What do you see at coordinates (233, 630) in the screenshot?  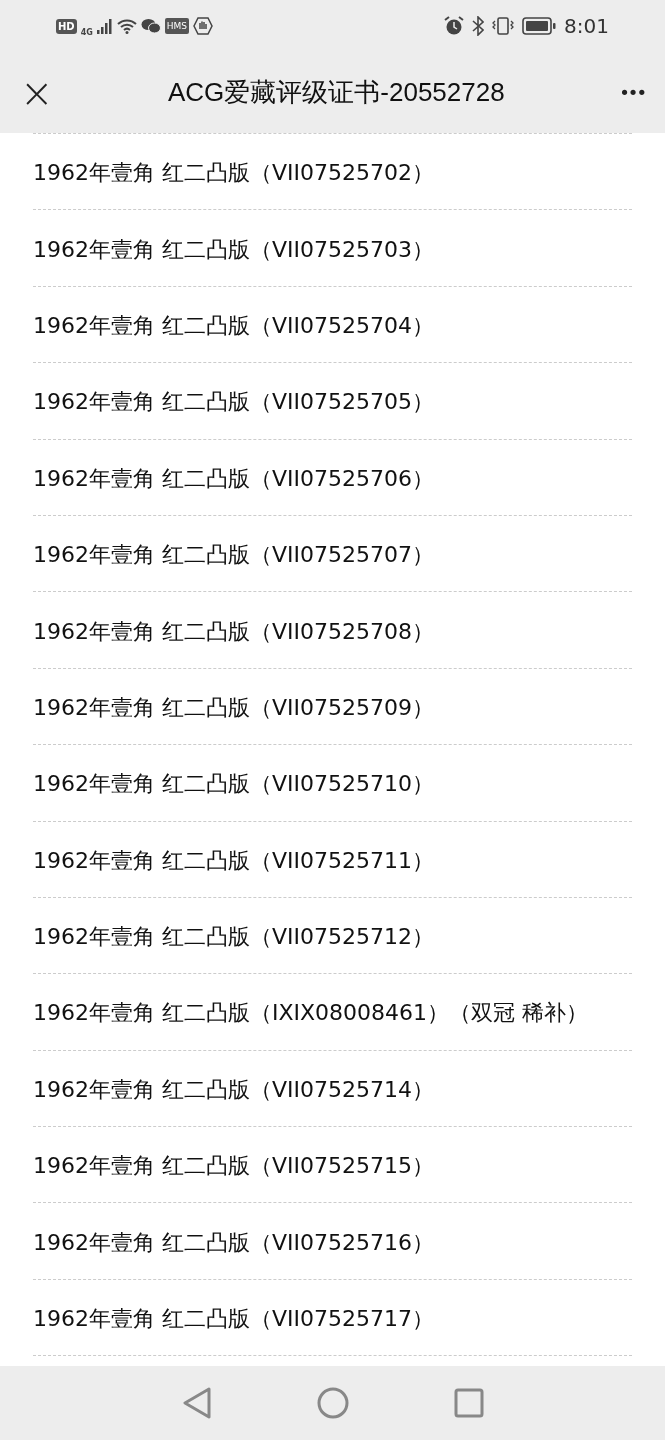 I see `list-item: 1962年壹角 红二凸版（VII07525708）` at bounding box center [233, 630].